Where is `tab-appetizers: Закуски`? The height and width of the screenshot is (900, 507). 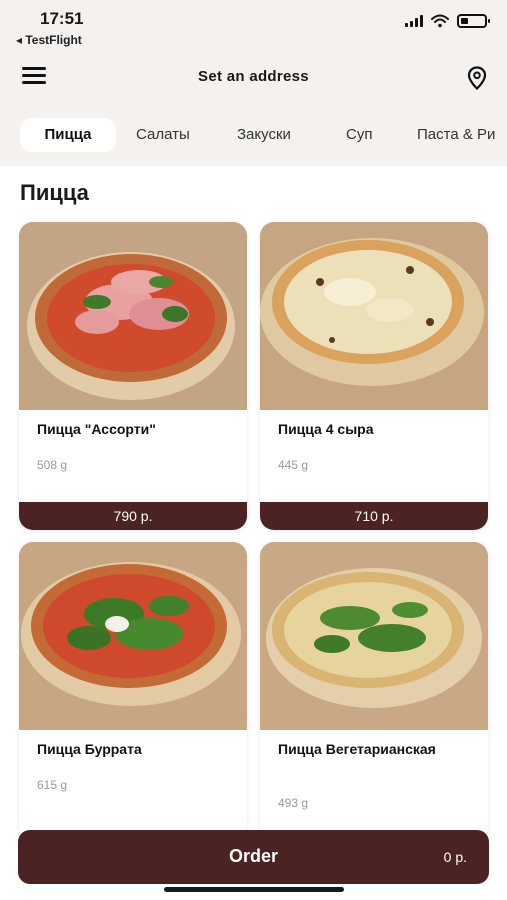 tab-appetizers: Закуски is located at coordinates (264, 135).